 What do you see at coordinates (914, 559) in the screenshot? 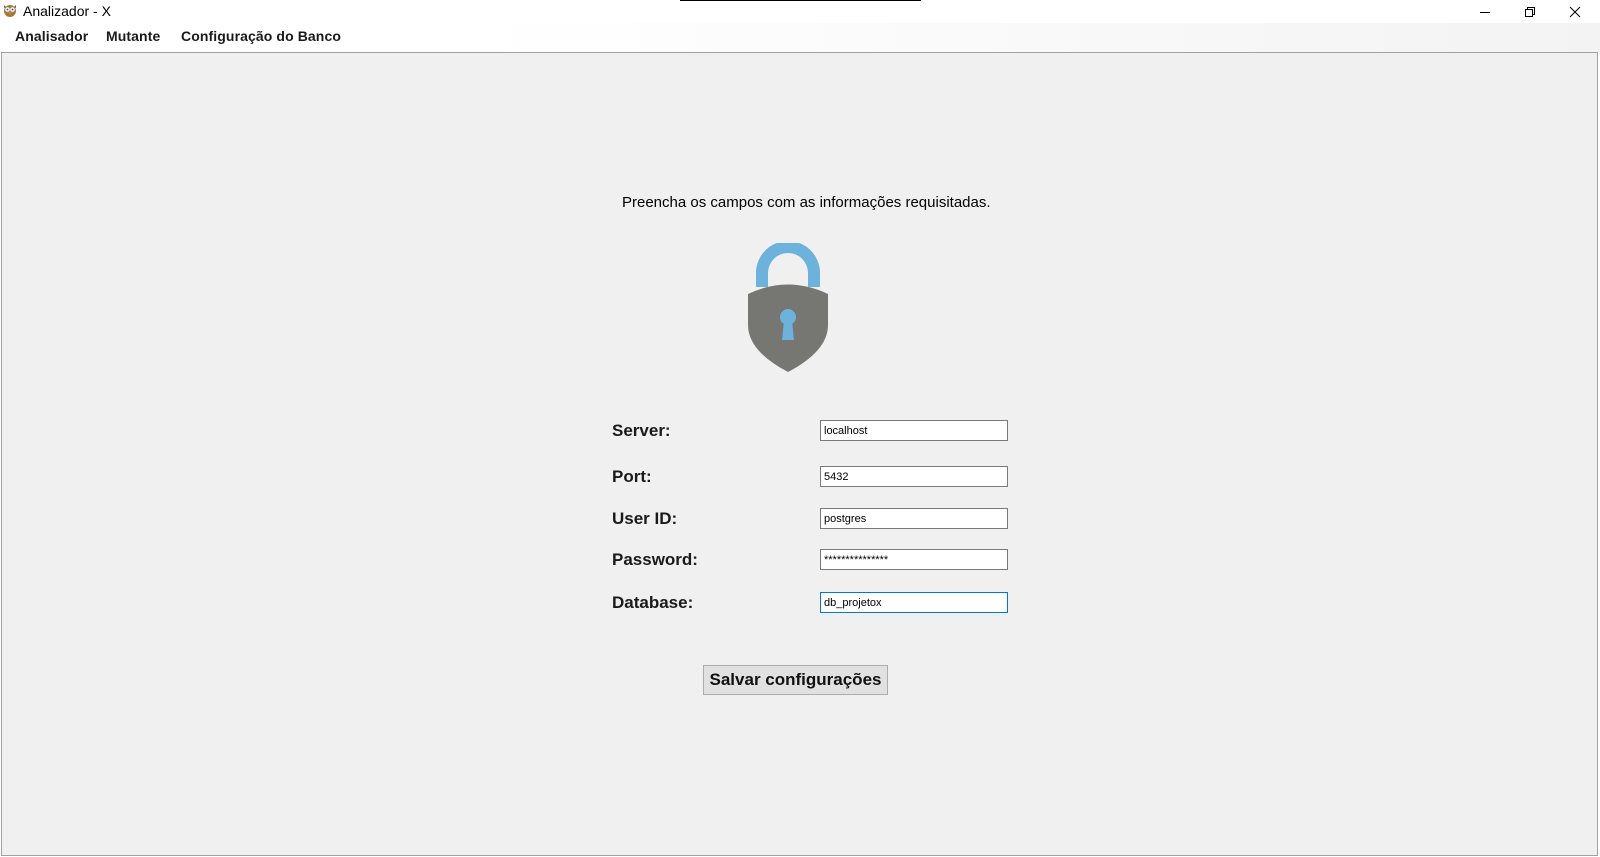
I see `password-input` at bounding box center [914, 559].